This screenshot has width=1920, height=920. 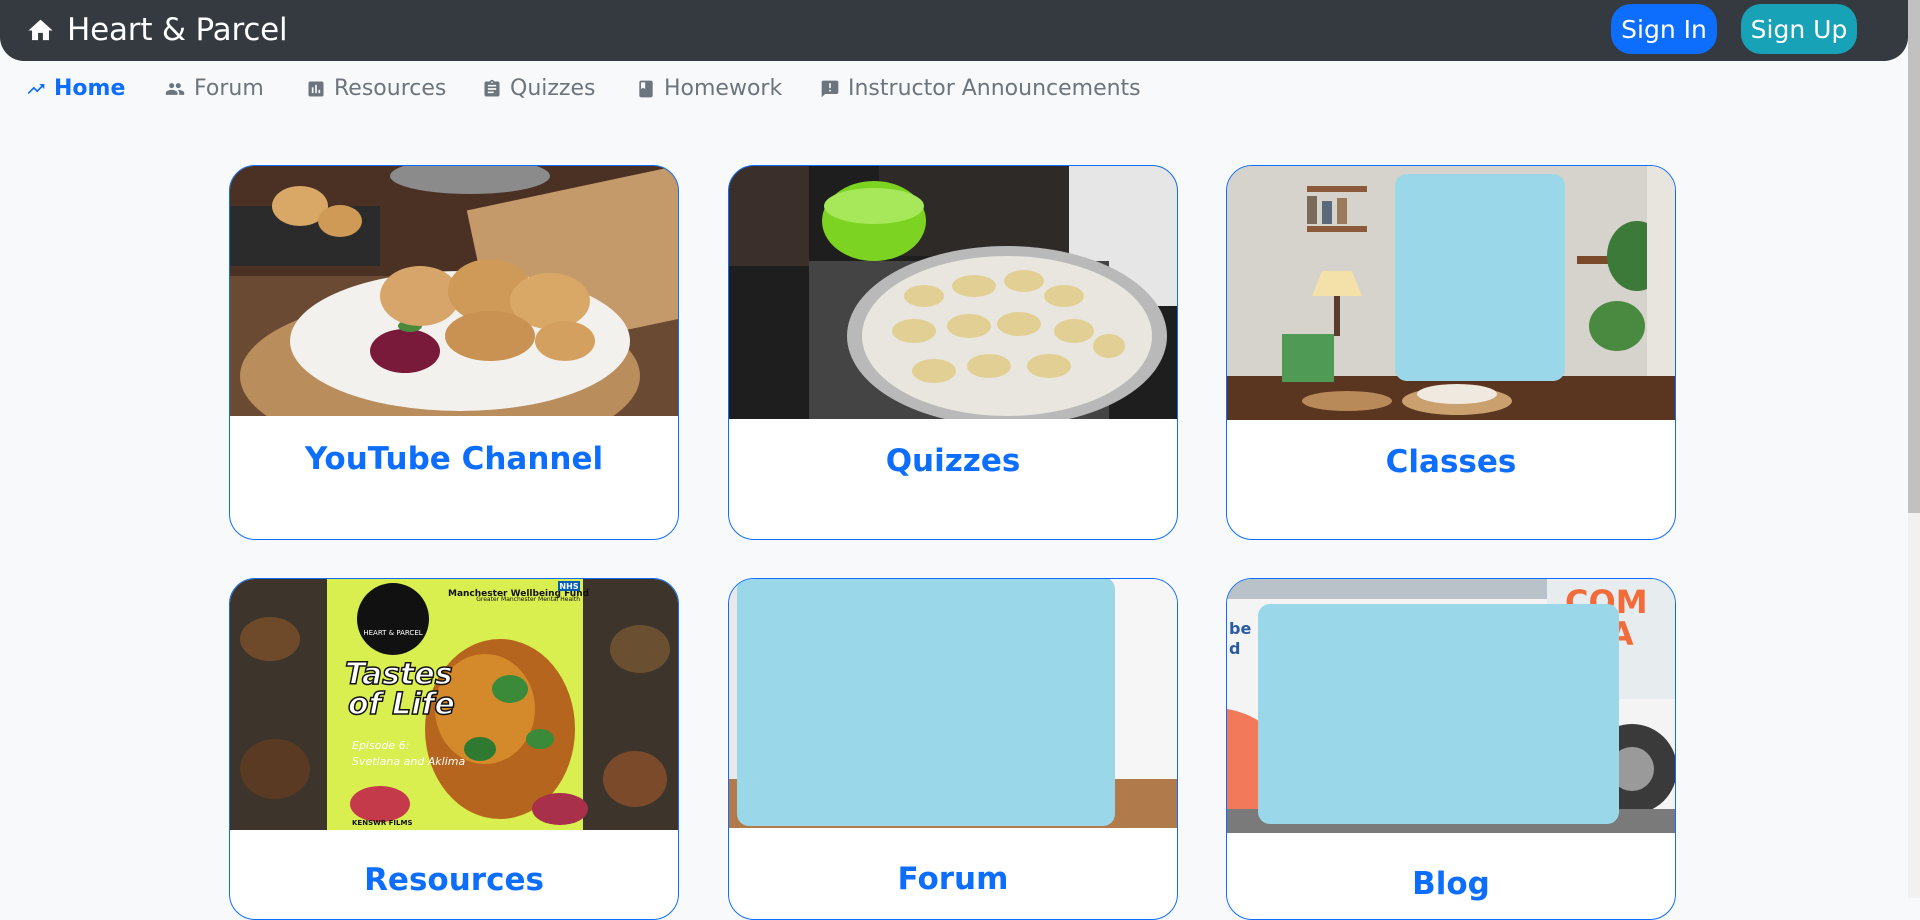 I want to click on nav-item-label: Resources, so click(x=390, y=88).